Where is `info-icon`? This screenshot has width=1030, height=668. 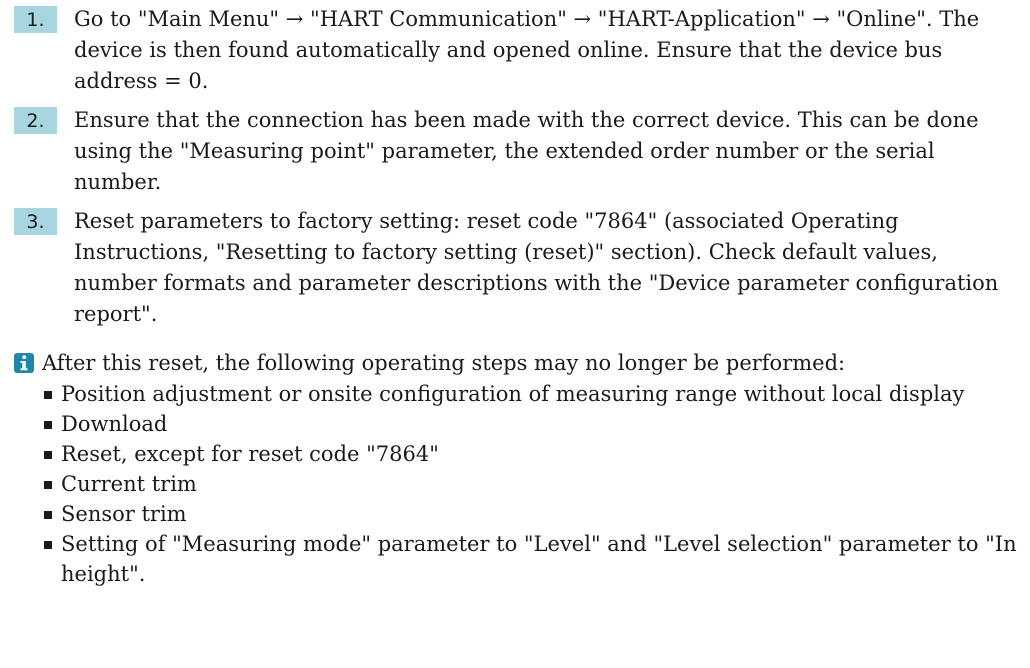
info-icon is located at coordinates (24, 363).